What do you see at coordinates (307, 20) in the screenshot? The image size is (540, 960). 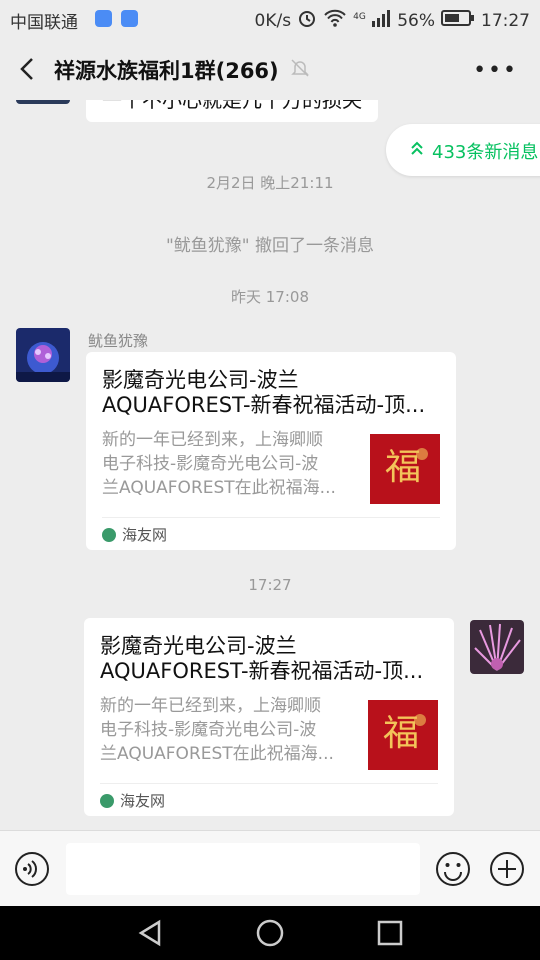 I see `alarm-icon` at bounding box center [307, 20].